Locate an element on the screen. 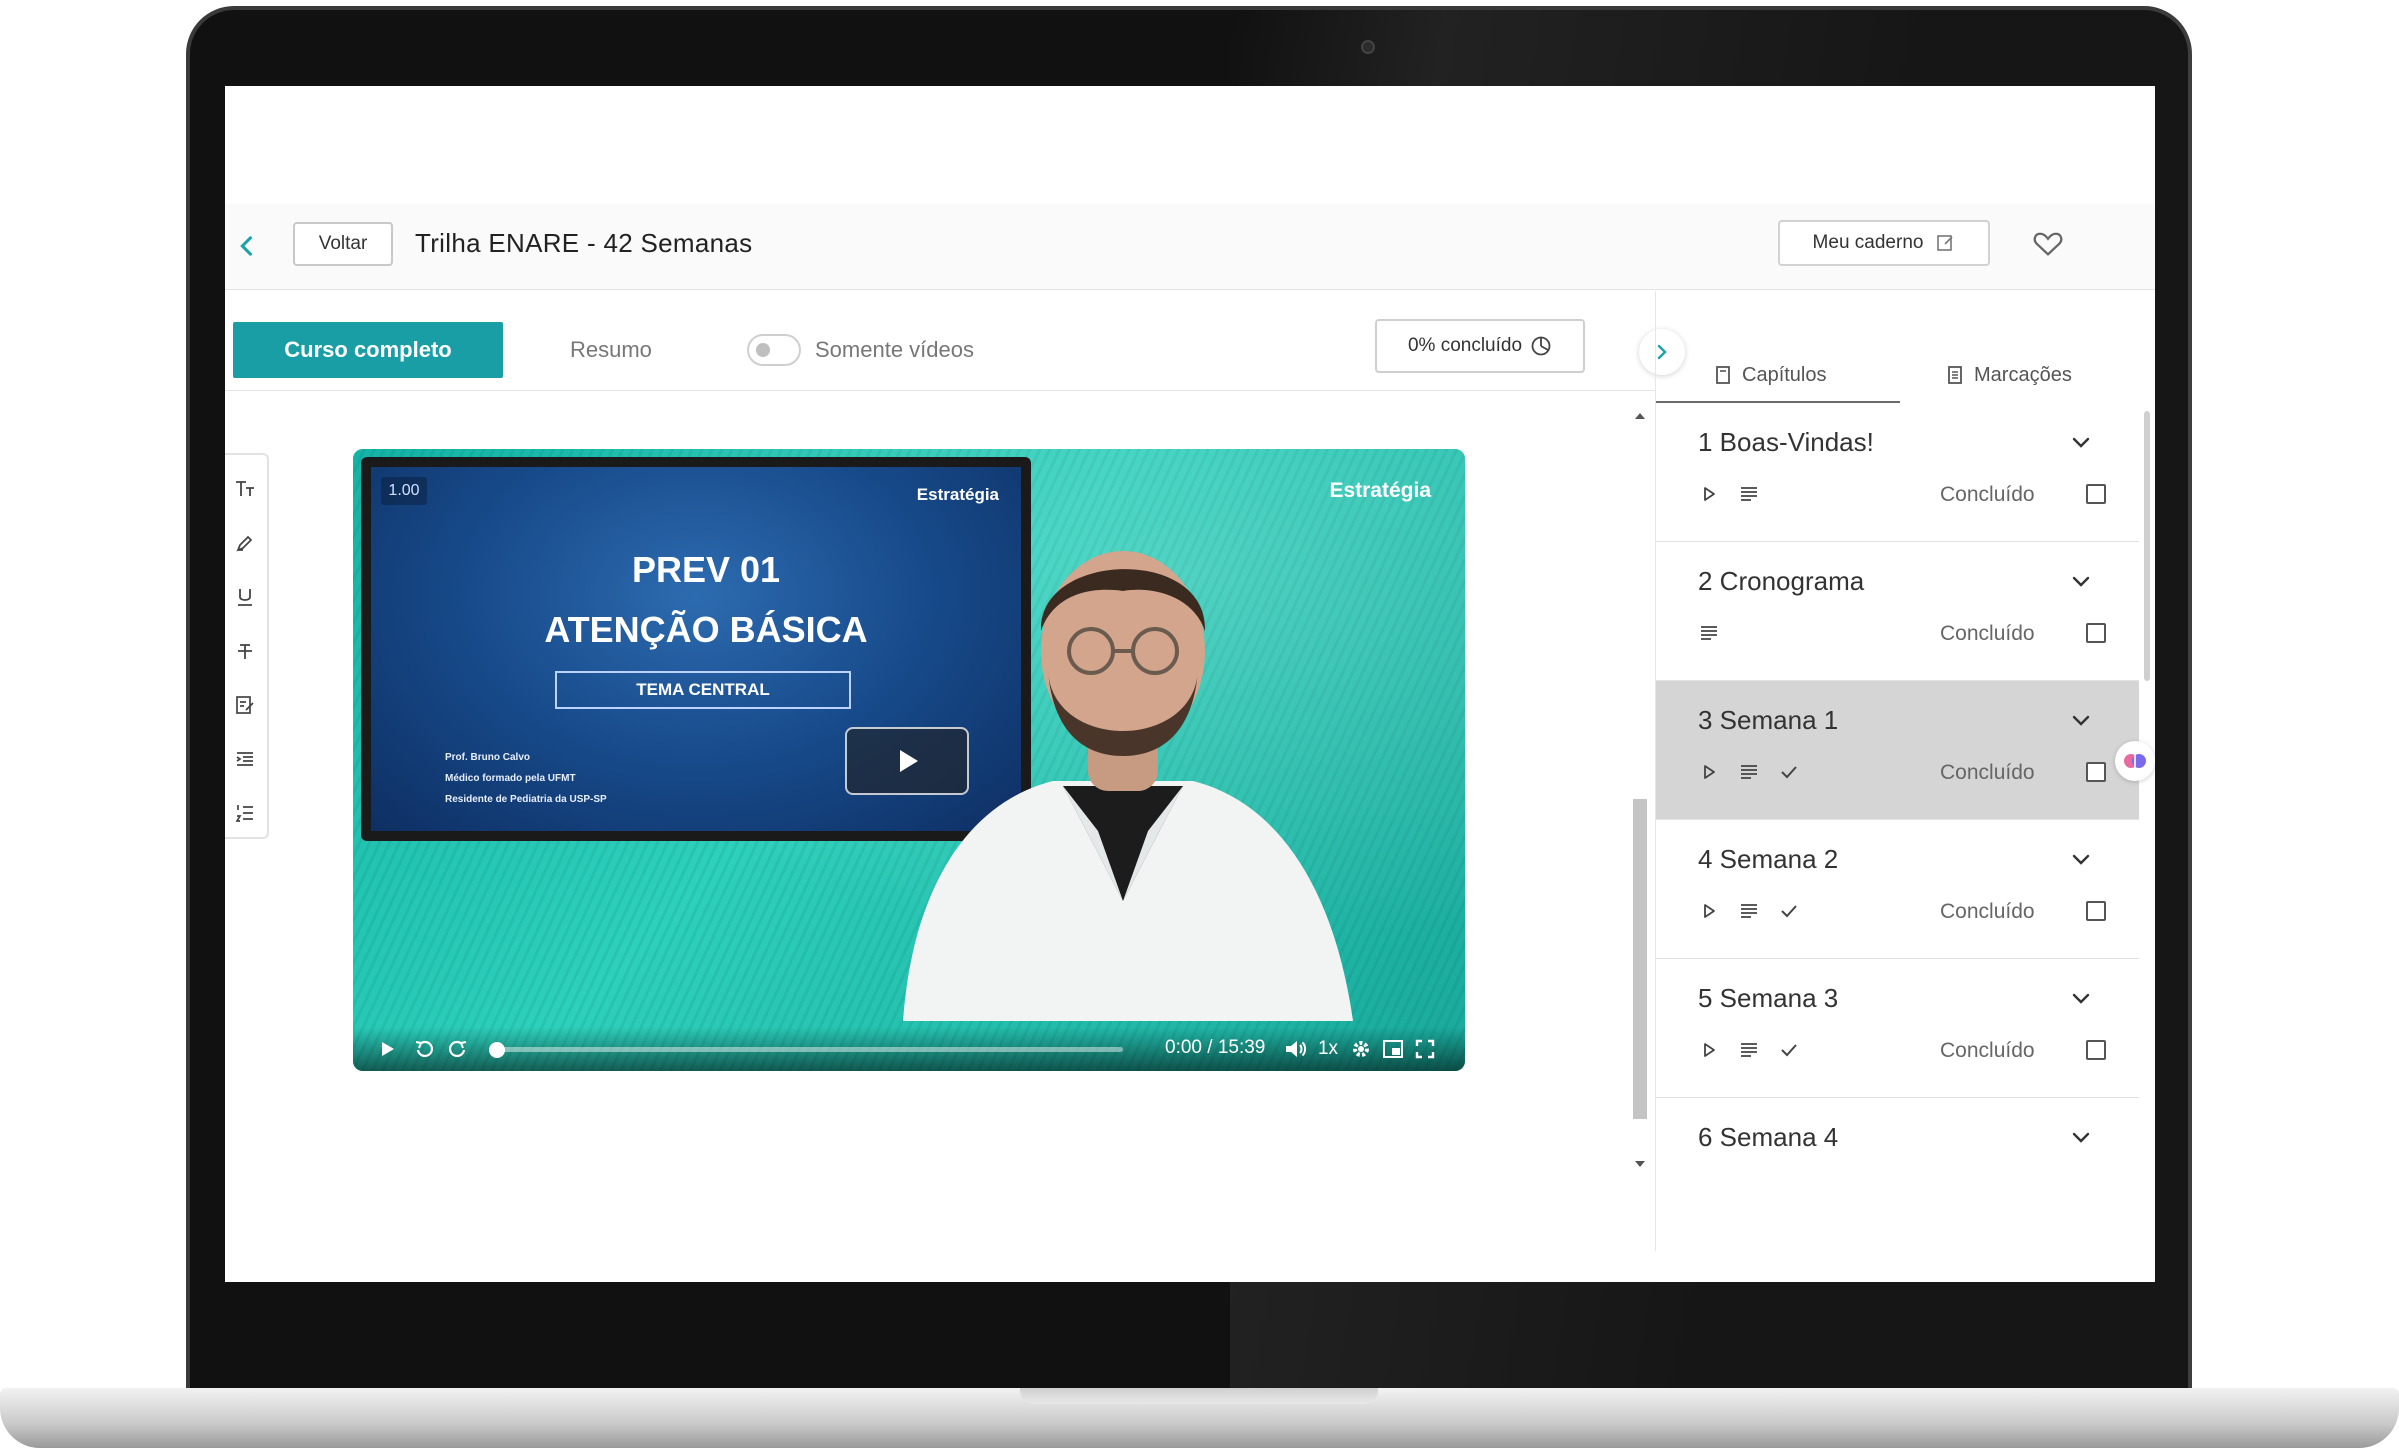  slide-subtitle: TEMA CENTRAL is located at coordinates (703, 690).